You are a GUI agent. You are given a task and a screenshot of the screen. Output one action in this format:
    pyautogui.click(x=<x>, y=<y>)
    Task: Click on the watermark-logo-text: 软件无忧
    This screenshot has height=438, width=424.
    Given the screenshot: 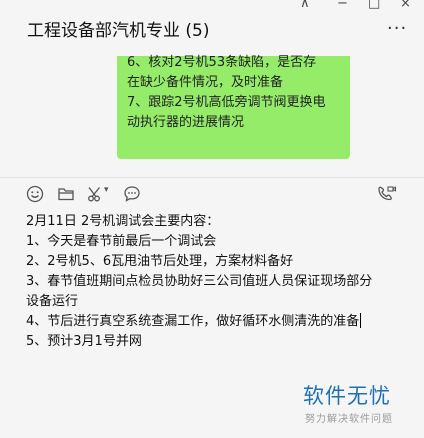 What is the action you would take?
    pyautogui.click(x=347, y=396)
    